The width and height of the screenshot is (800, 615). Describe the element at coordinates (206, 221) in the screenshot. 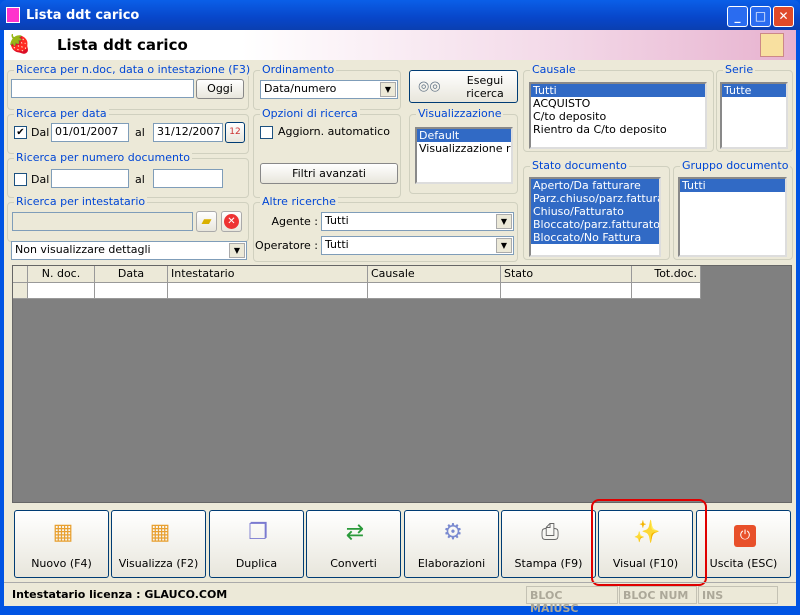

I see `folder-icon: ▰` at that location.